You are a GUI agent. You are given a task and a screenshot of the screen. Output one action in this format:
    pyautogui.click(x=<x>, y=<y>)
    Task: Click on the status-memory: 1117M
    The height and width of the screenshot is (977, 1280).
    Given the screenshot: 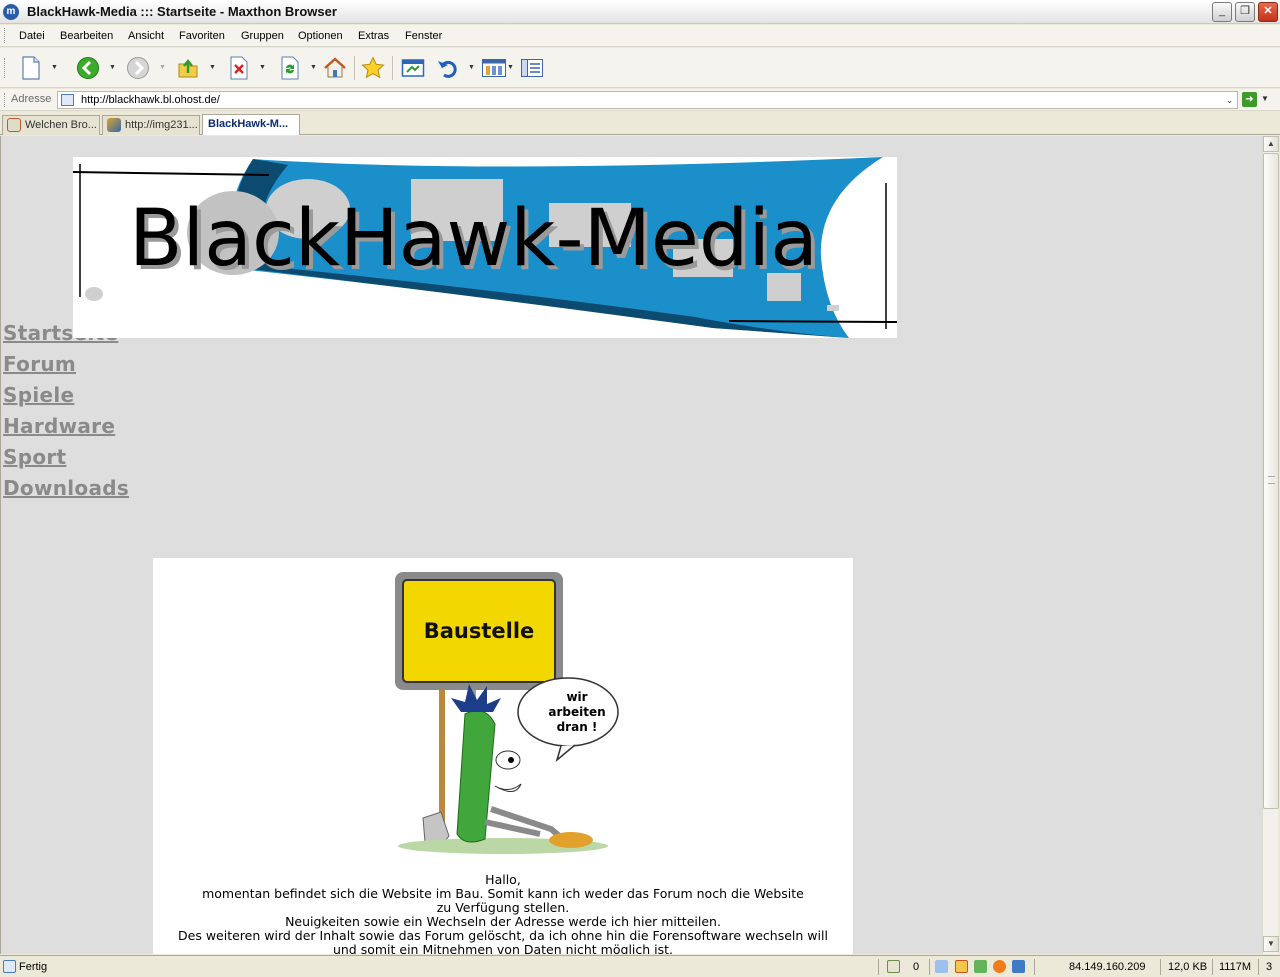 What is the action you would take?
    pyautogui.click(x=1235, y=967)
    